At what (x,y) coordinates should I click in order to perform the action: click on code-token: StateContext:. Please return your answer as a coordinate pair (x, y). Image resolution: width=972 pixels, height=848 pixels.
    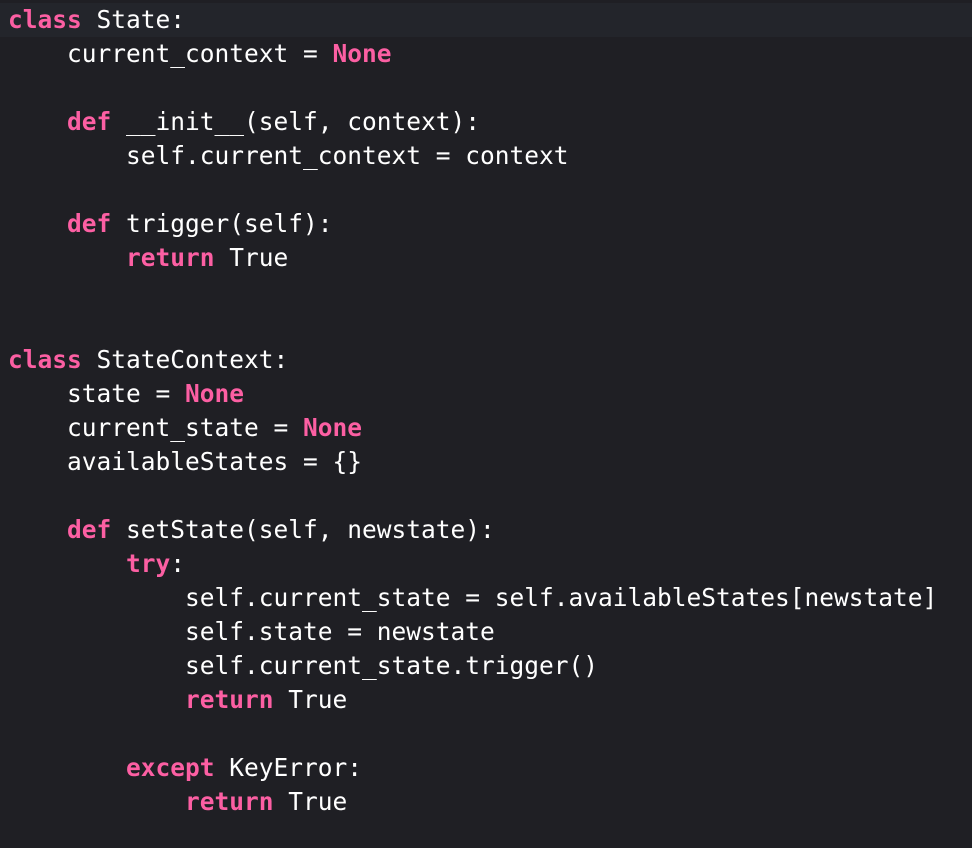
    Looking at the image, I should click on (185, 359).